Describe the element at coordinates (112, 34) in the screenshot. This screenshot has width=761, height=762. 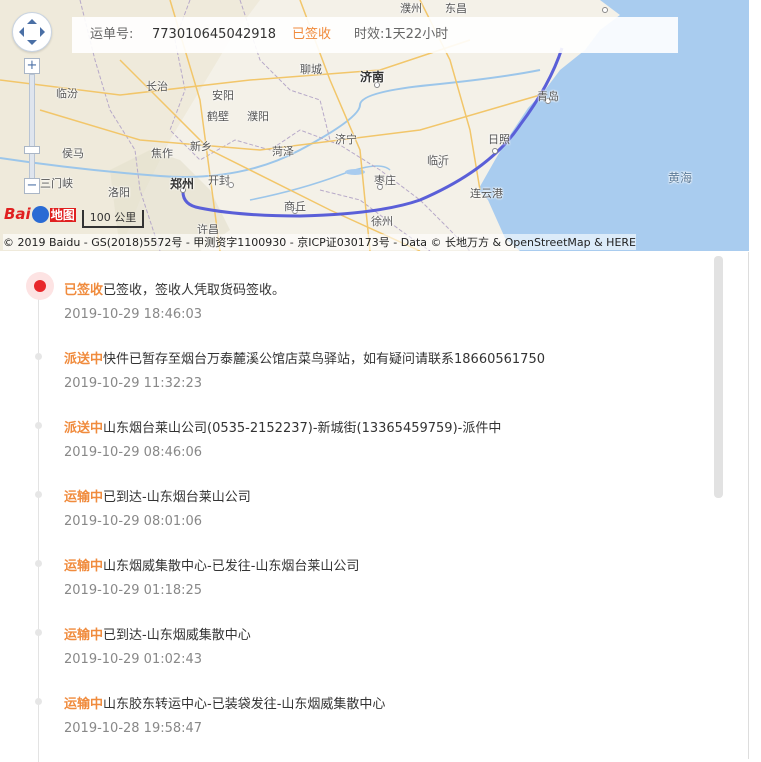
I see `waybill-label: 运单号:` at that location.